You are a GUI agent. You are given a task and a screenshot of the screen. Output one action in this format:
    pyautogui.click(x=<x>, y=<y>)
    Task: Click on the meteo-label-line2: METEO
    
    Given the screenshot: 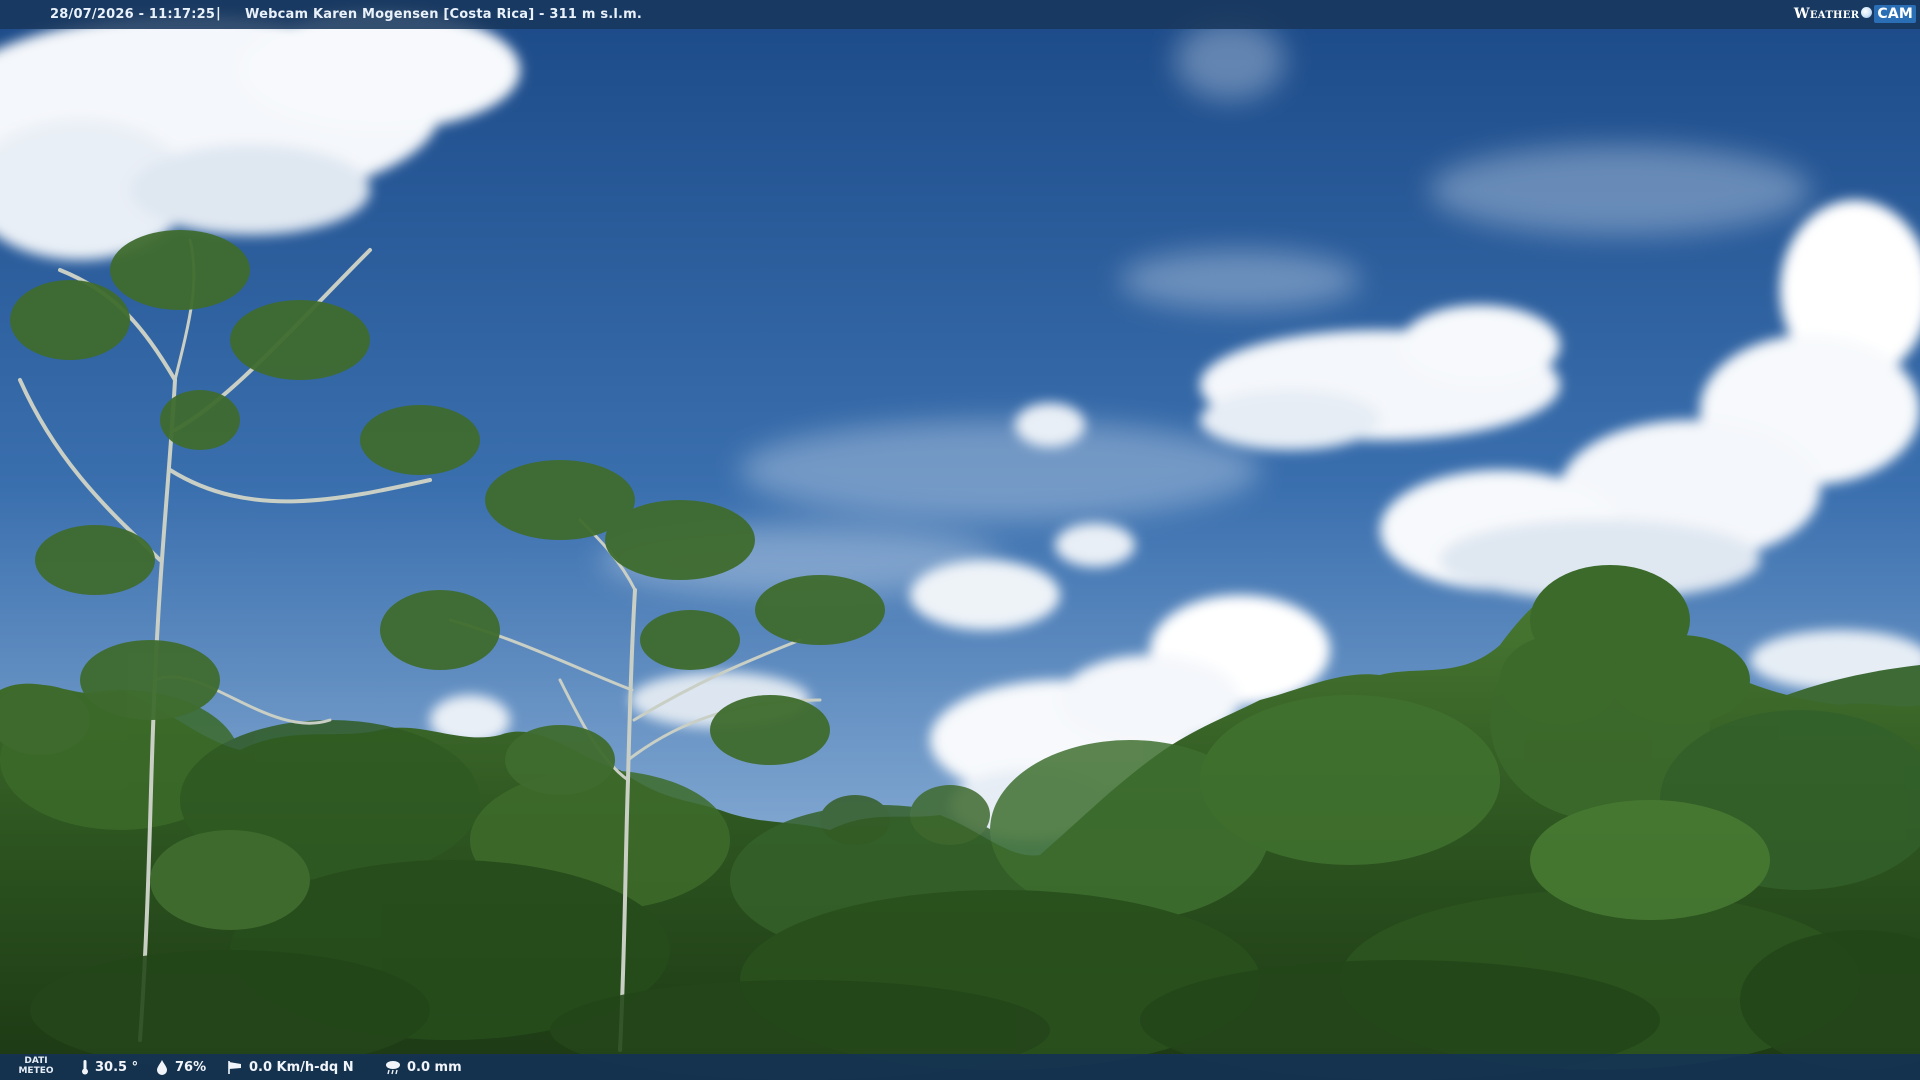 What is the action you would take?
    pyautogui.click(x=36, y=1071)
    